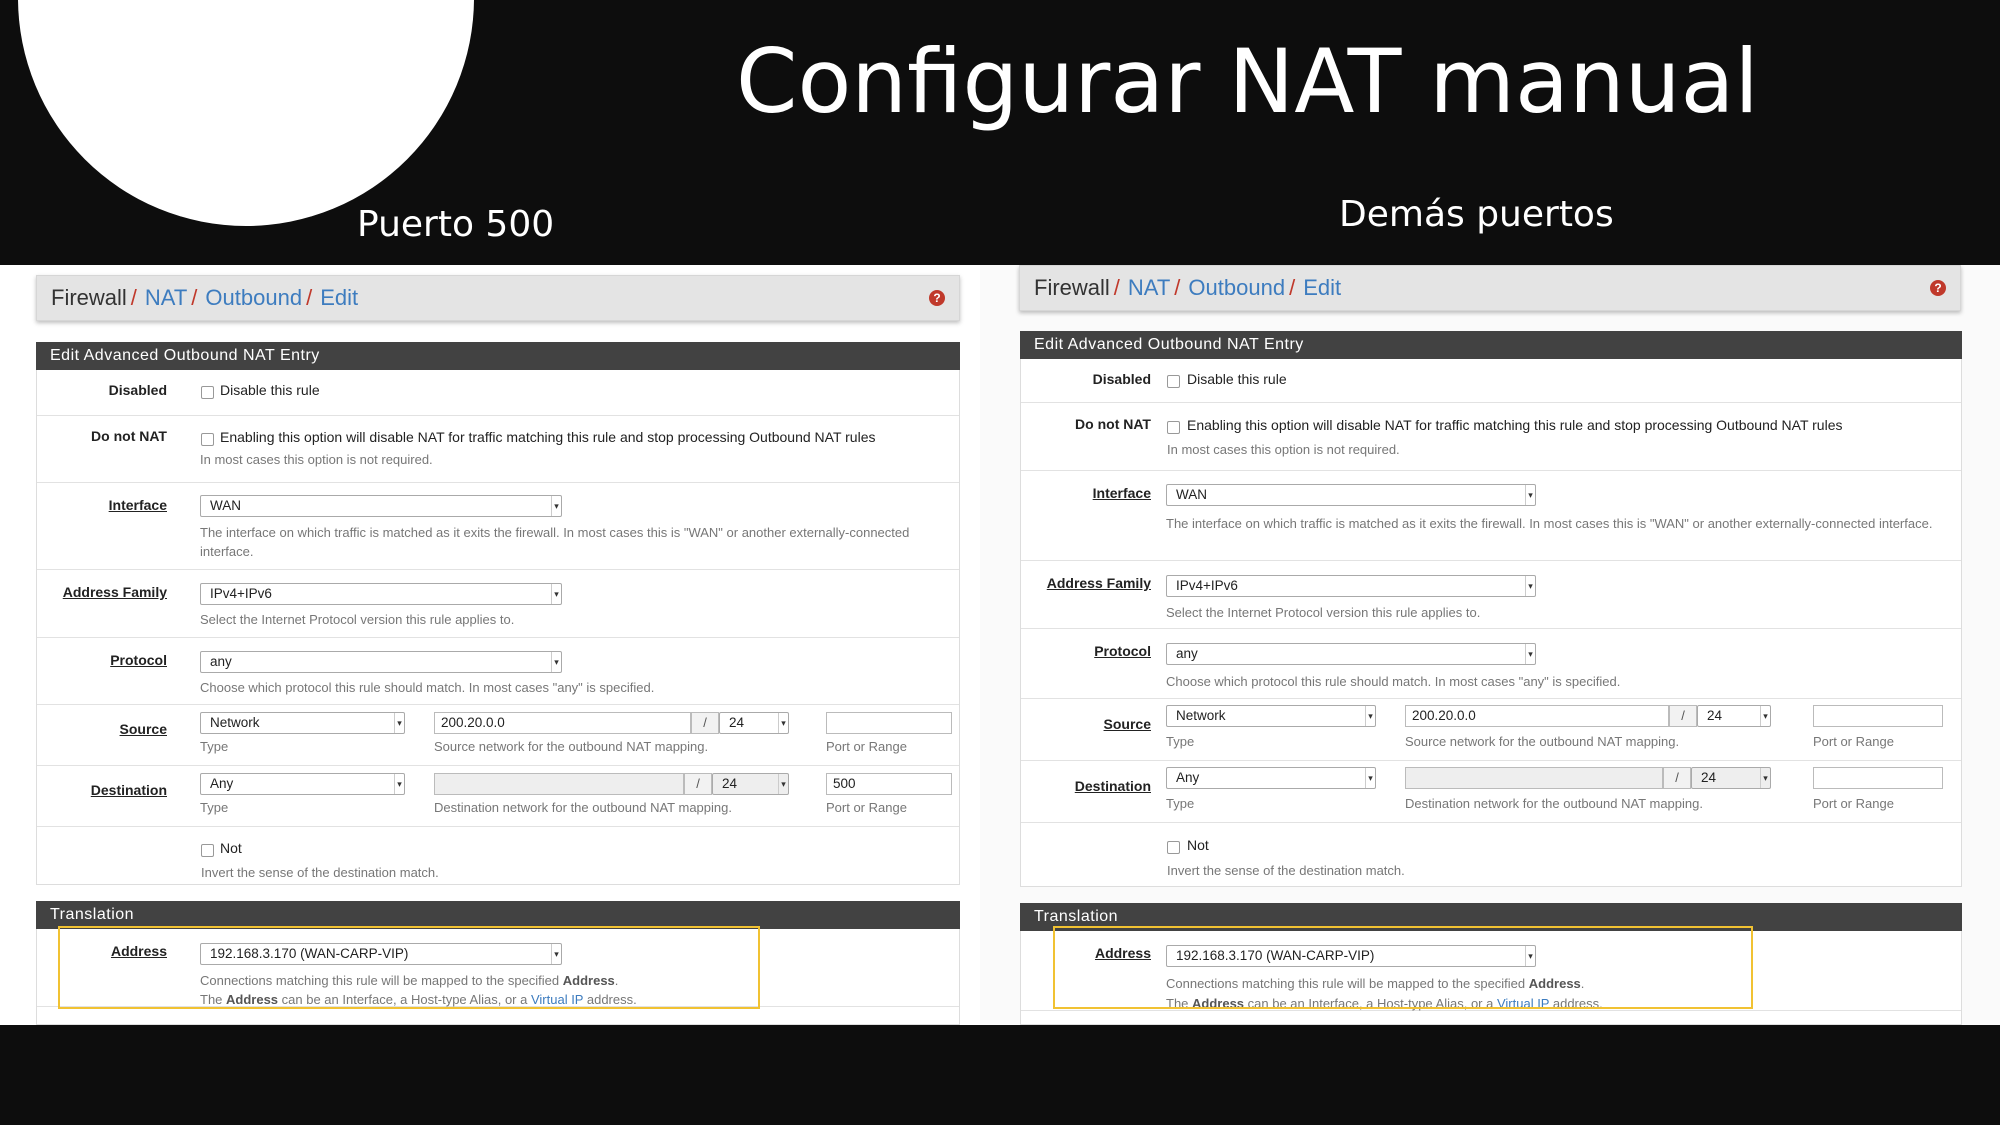 This screenshot has width=2000, height=1125. I want to click on section-header-translation: Translation, so click(498, 915).